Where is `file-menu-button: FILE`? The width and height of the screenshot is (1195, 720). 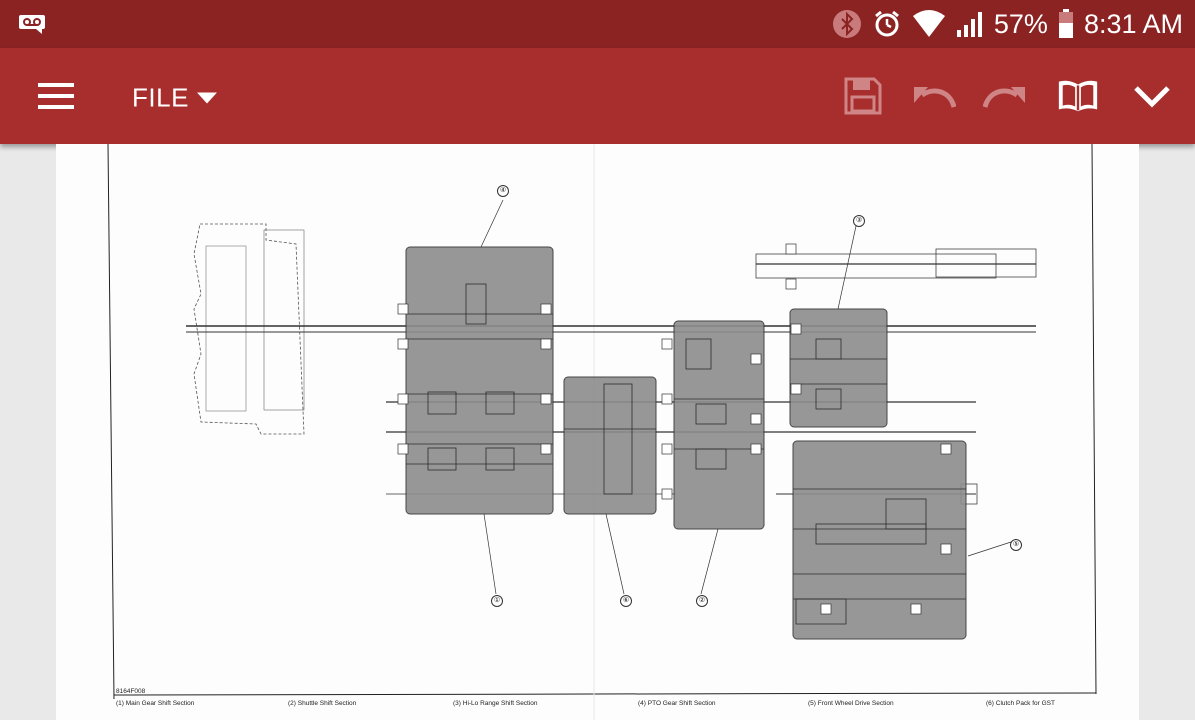 file-menu-button: FILE is located at coordinates (174, 98).